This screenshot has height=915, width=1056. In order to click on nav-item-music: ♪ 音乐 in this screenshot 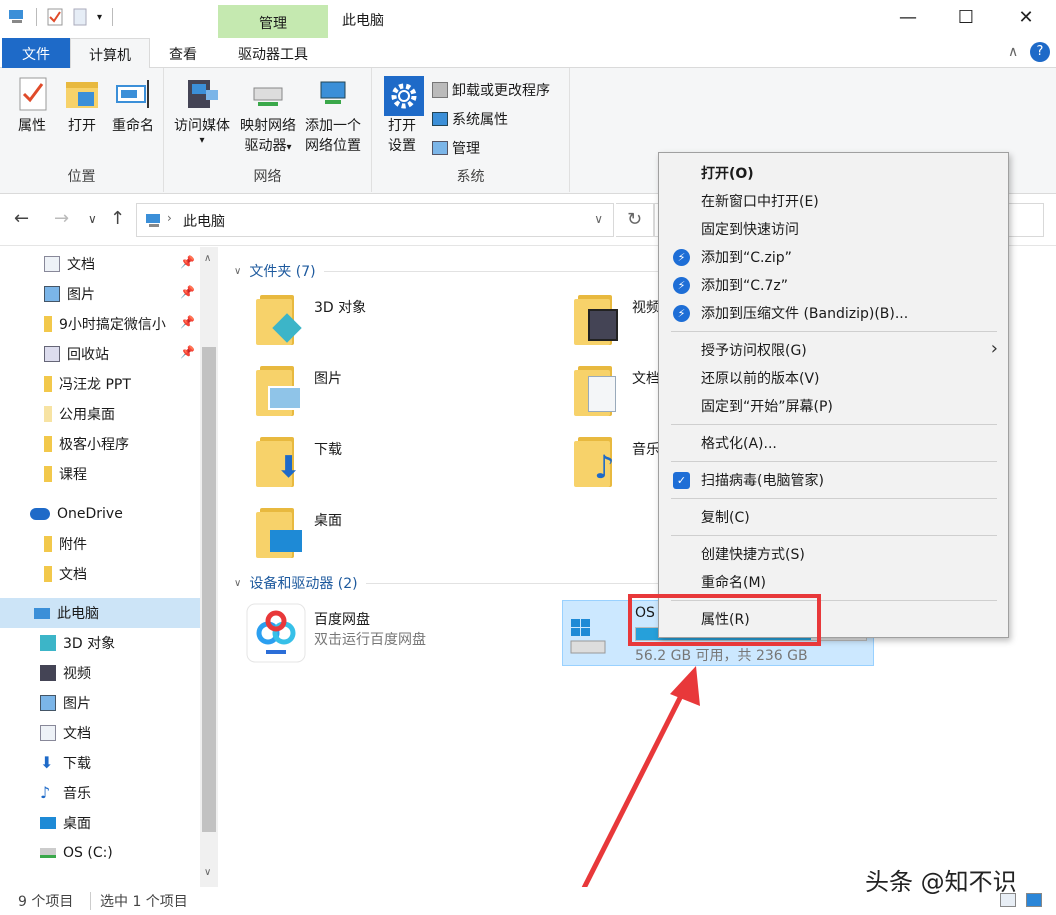, I will do `click(100, 793)`.